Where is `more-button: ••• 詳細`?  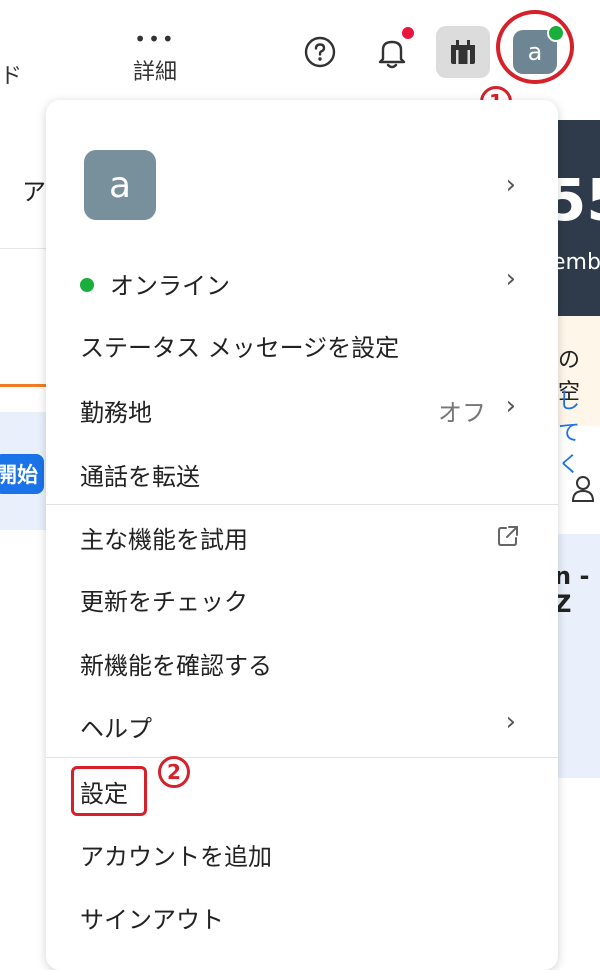
more-button: ••• 詳細 is located at coordinates (155, 56).